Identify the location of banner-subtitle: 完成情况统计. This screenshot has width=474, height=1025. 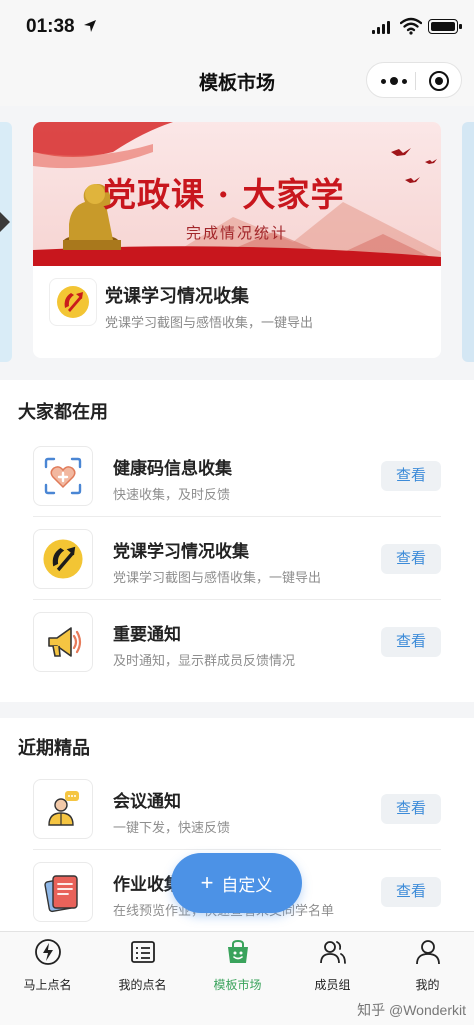
(236, 233).